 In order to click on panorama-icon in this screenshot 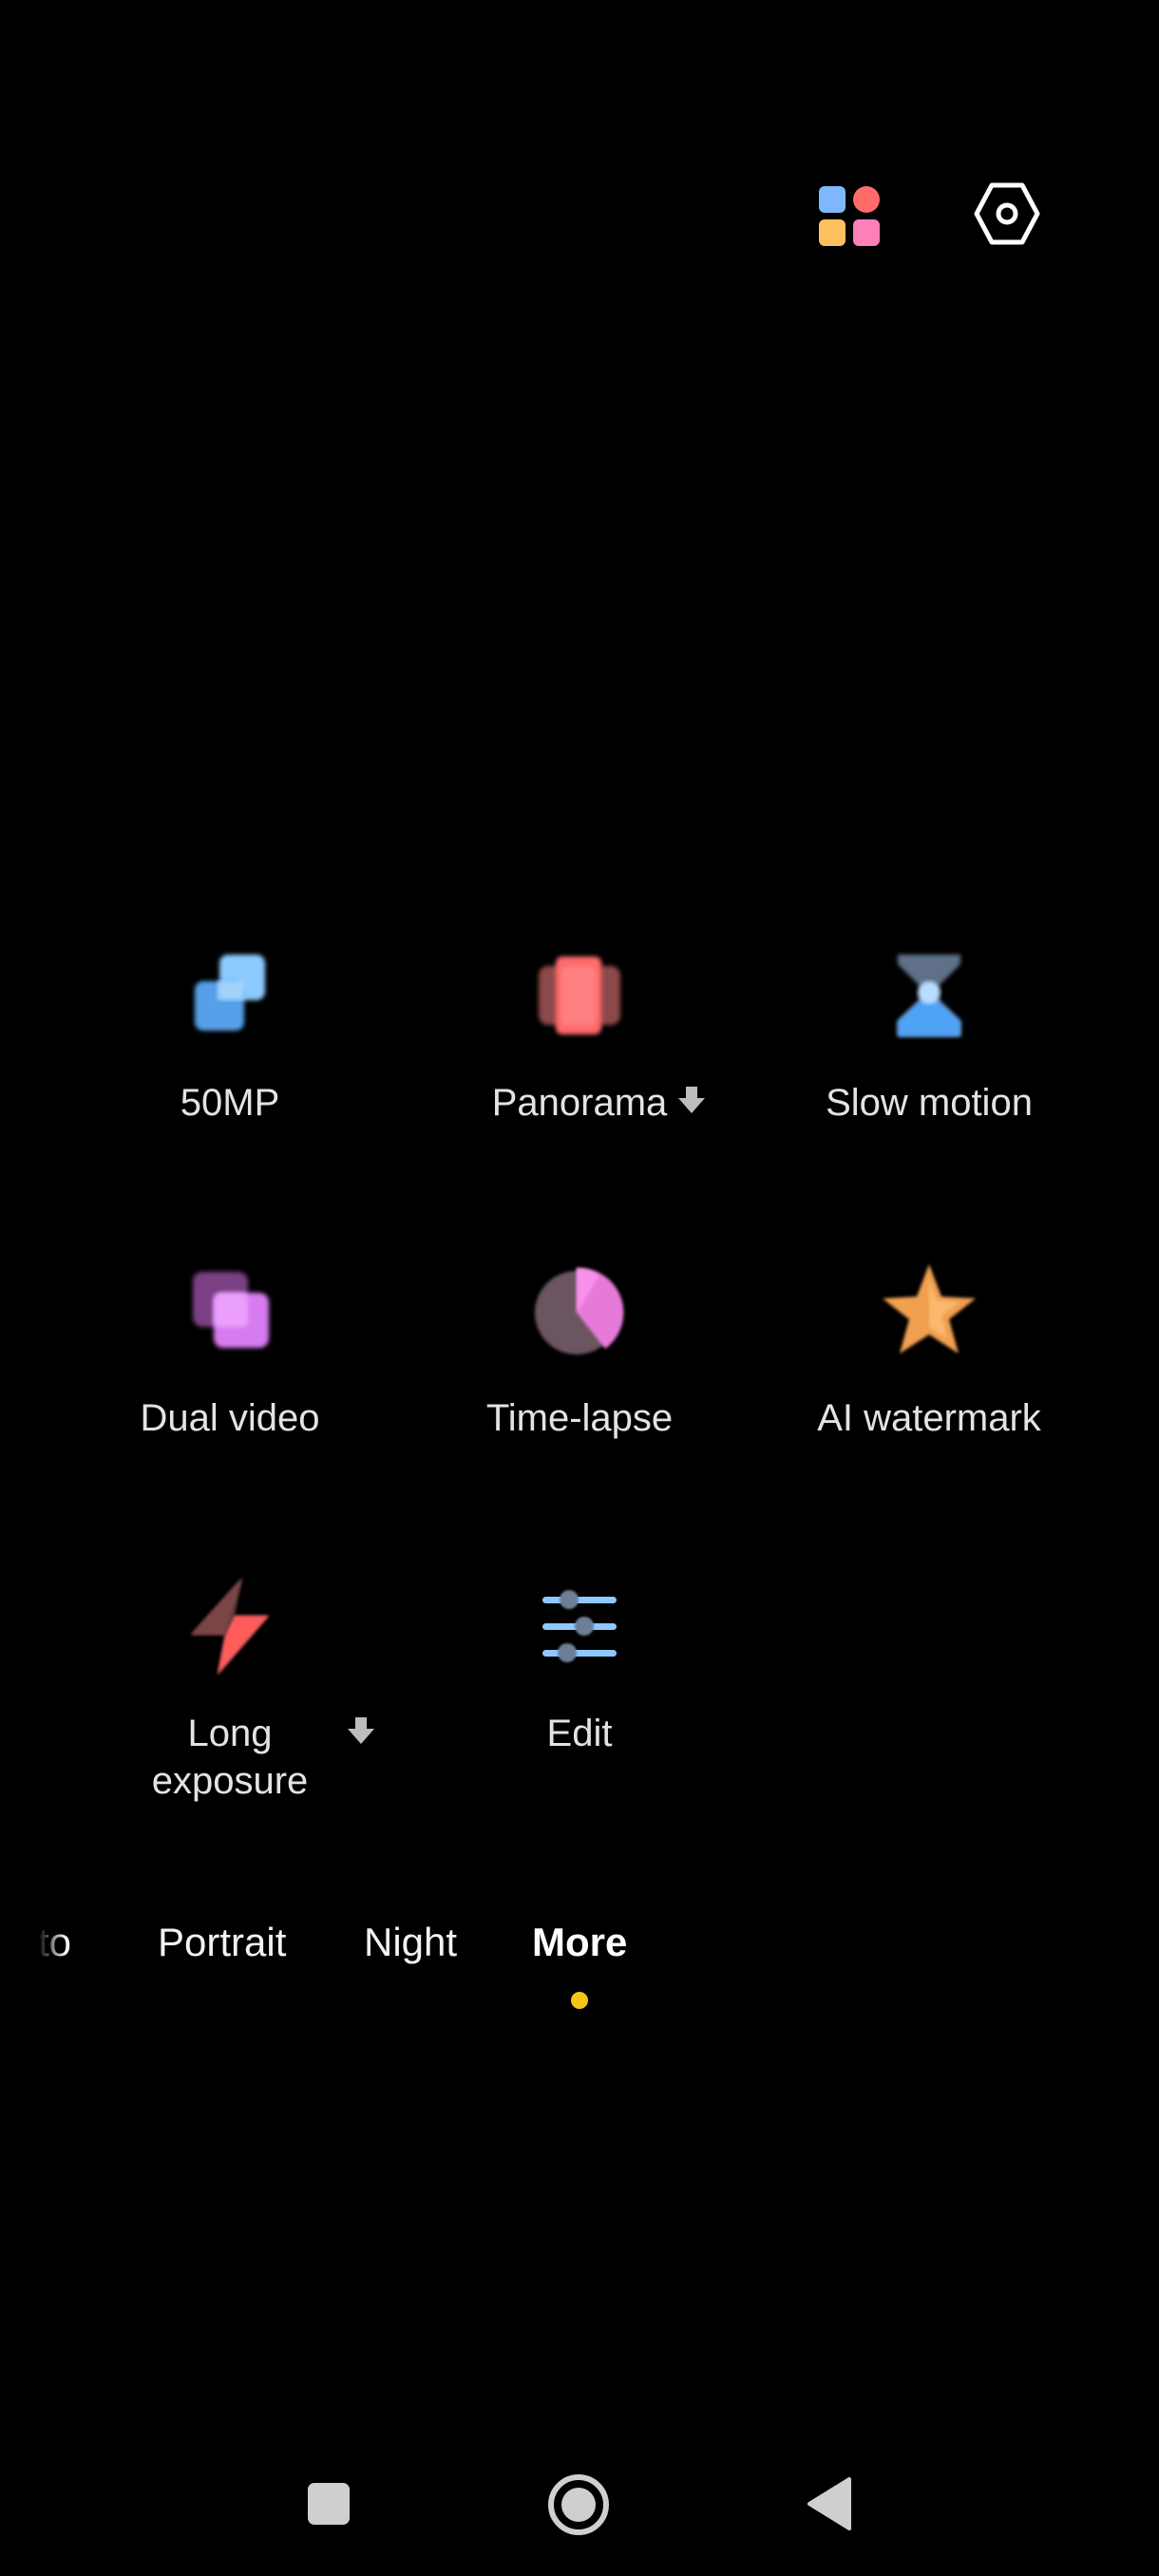, I will do `click(579, 996)`.